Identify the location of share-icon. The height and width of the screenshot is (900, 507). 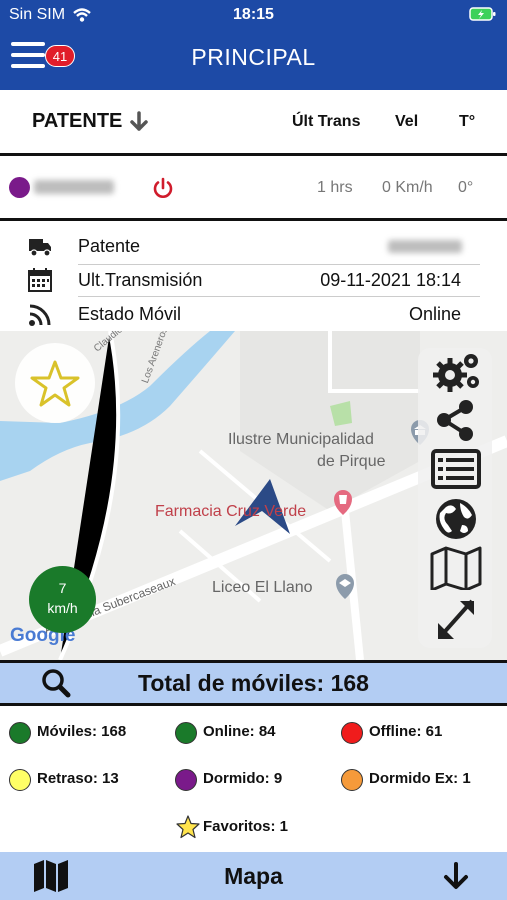
(456, 420).